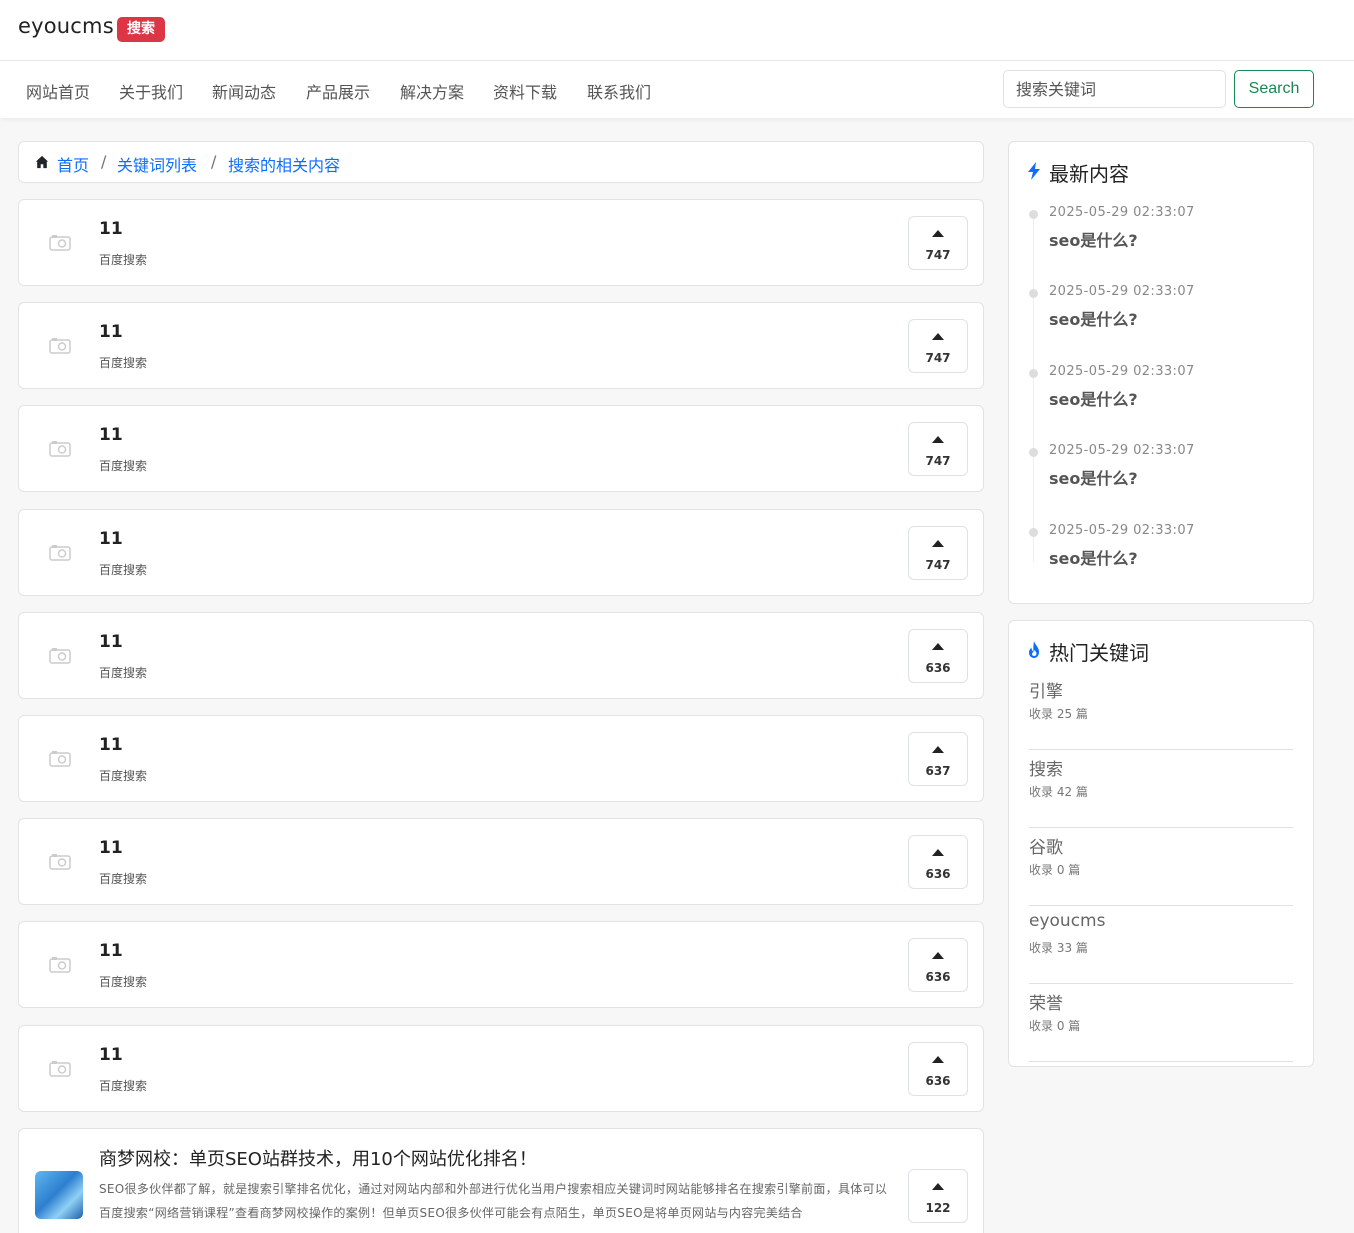 This screenshot has height=1233, width=1354. Describe the element at coordinates (1114, 89) in the screenshot. I see `search-input` at that location.